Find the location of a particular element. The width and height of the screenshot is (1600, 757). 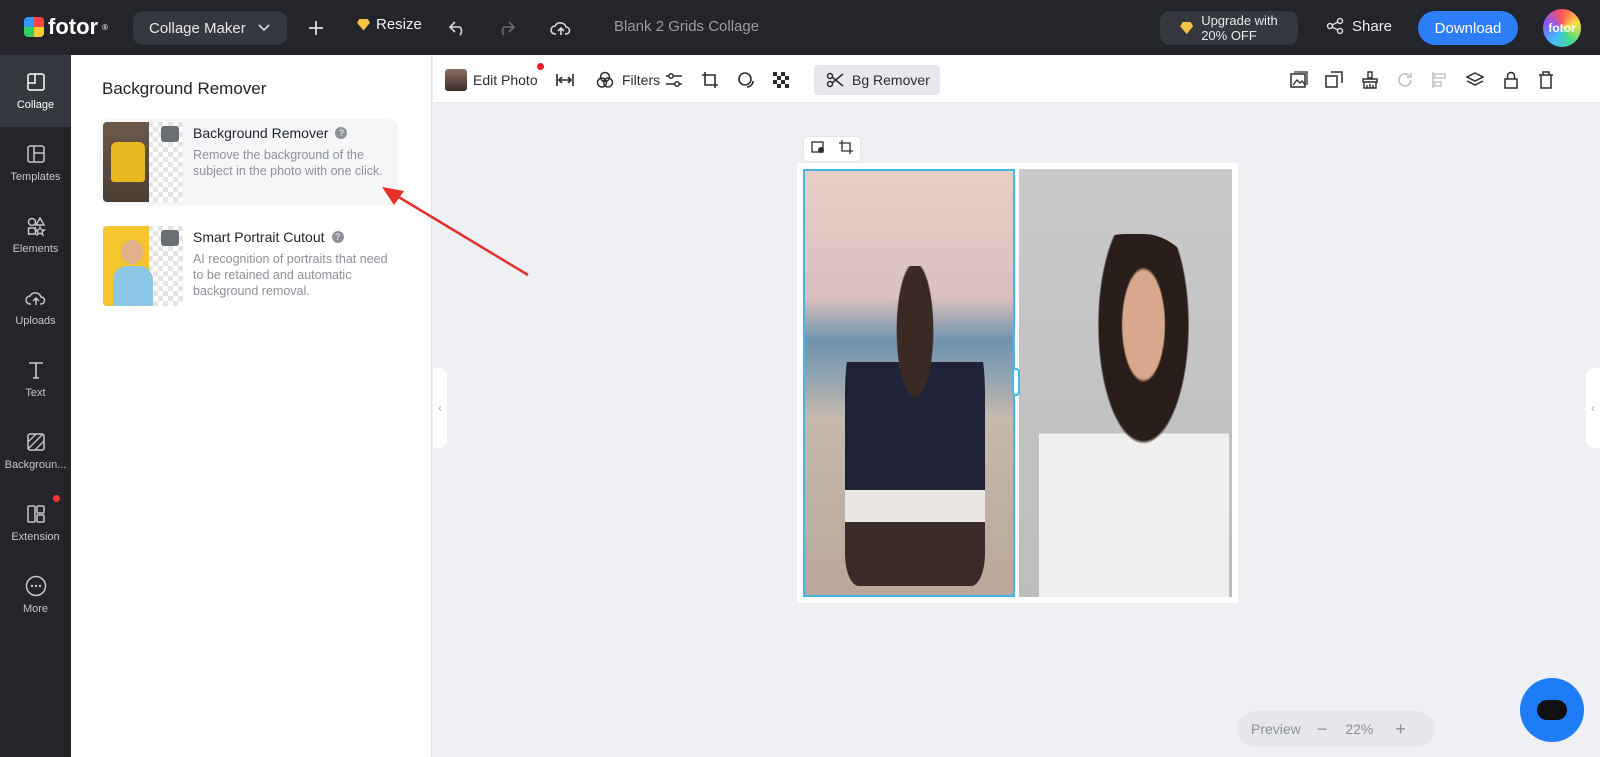

woman-on-beach-figure is located at coordinates (915, 426).